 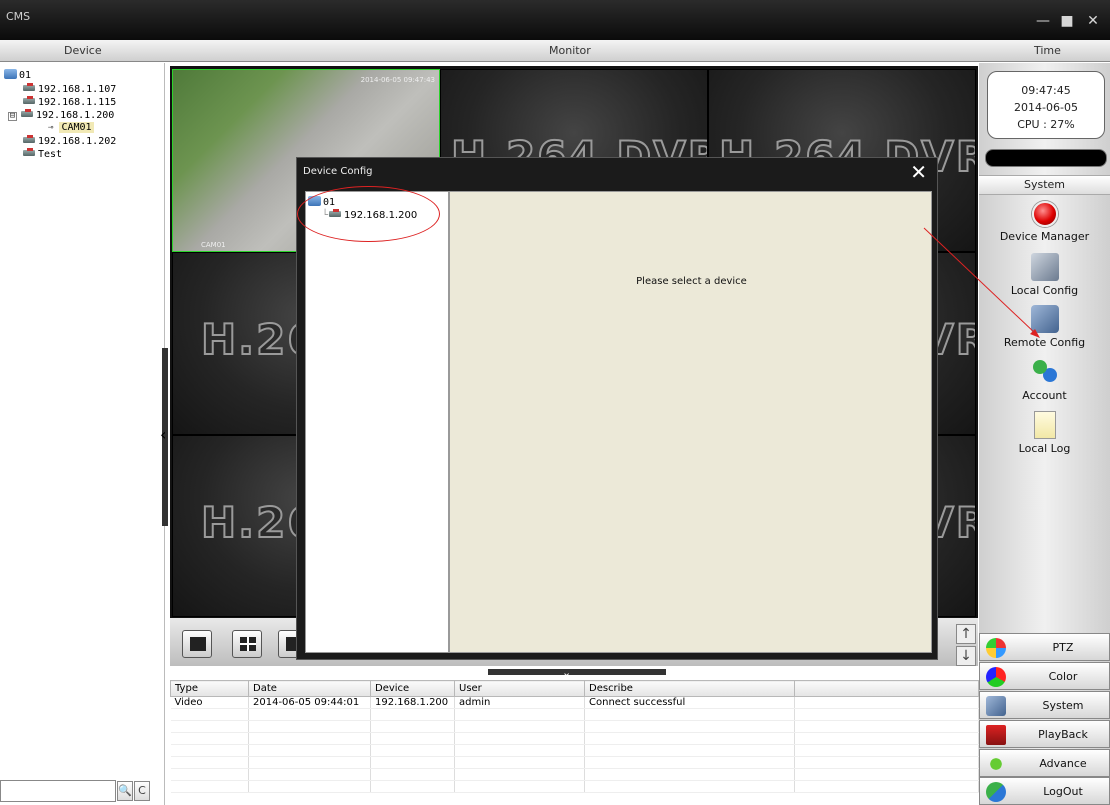 What do you see at coordinates (1063, 791) in the screenshot?
I see `logout-label: LogOut` at bounding box center [1063, 791].